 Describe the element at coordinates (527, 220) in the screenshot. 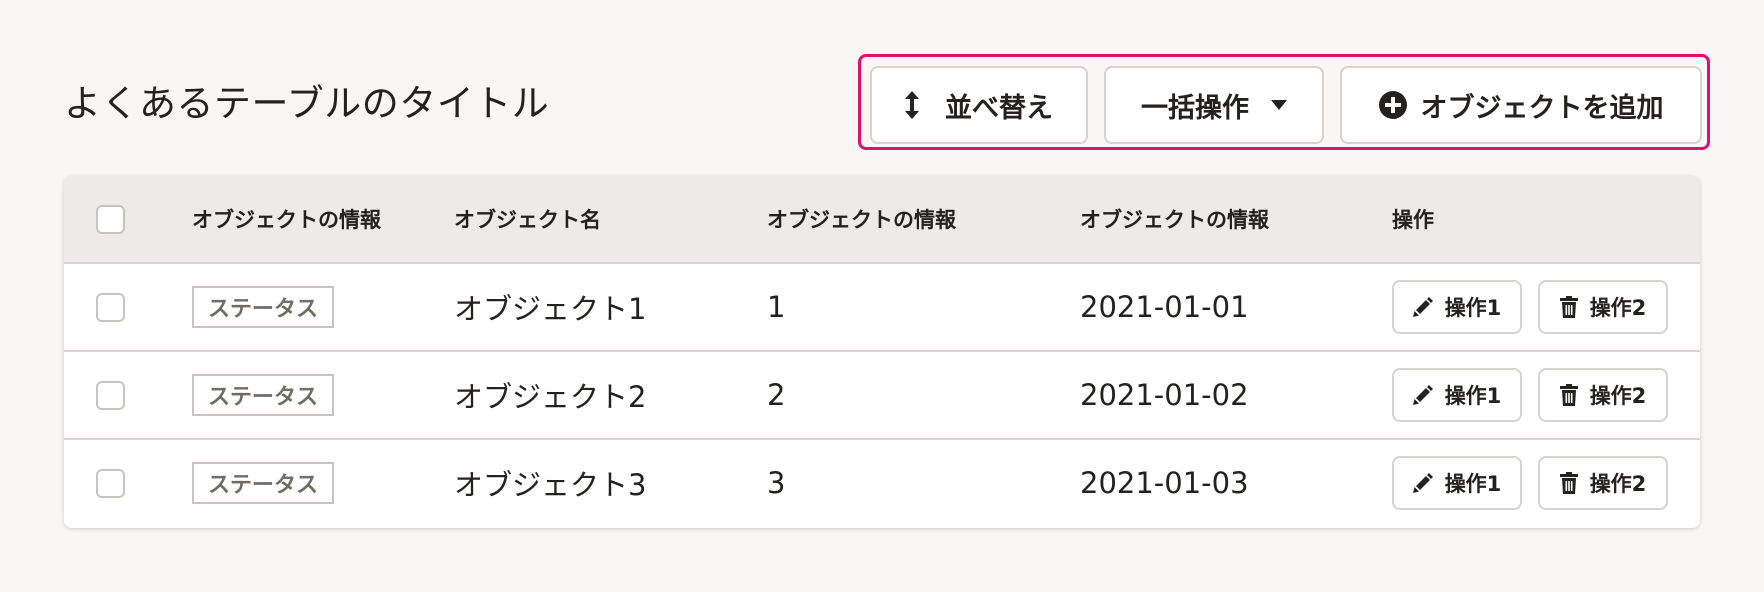

I see `column-header-name: オブジェクト名` at that location.